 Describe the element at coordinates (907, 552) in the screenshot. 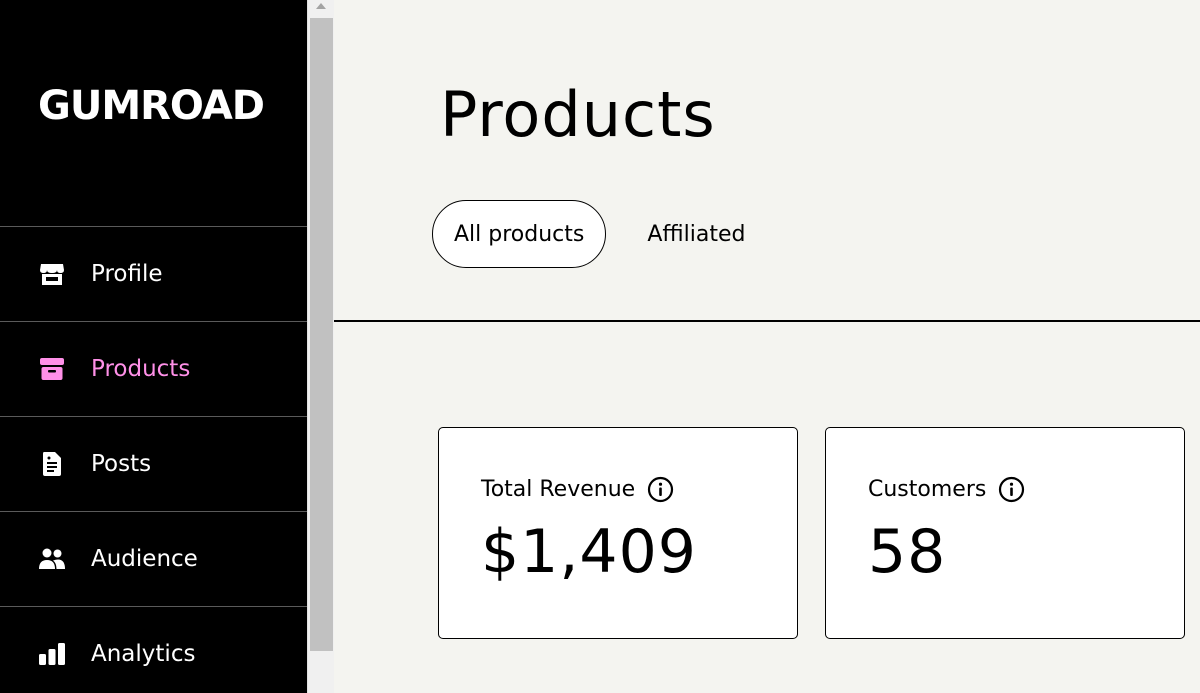

I see `card-value: 58` at that location.